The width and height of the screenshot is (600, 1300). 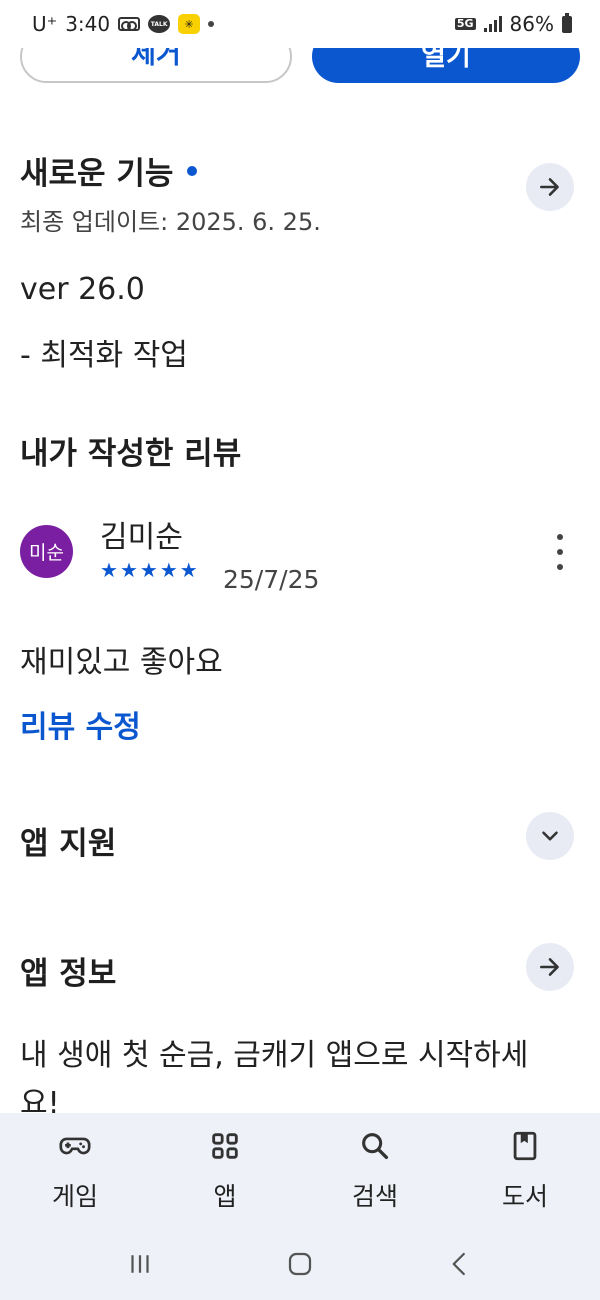 What do you see at coordinates (170, 222) in the screenshot?
I see `last-updated-text: 최종 업데이트: 2025. 6. 25.` at bounding box center [170, 222].